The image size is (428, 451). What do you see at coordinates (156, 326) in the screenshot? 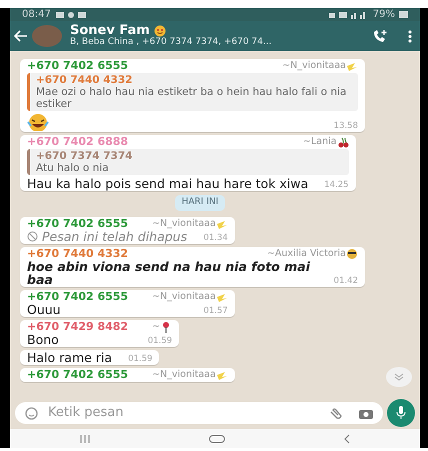
I see `sender-nickname: ~` at bounding box center [156, 326].